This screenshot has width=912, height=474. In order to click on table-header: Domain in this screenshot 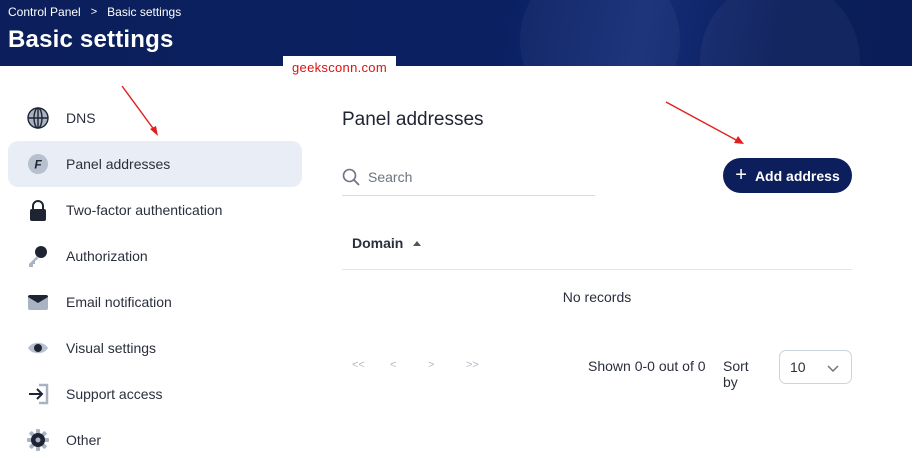, I will do `click(597, 246)`.